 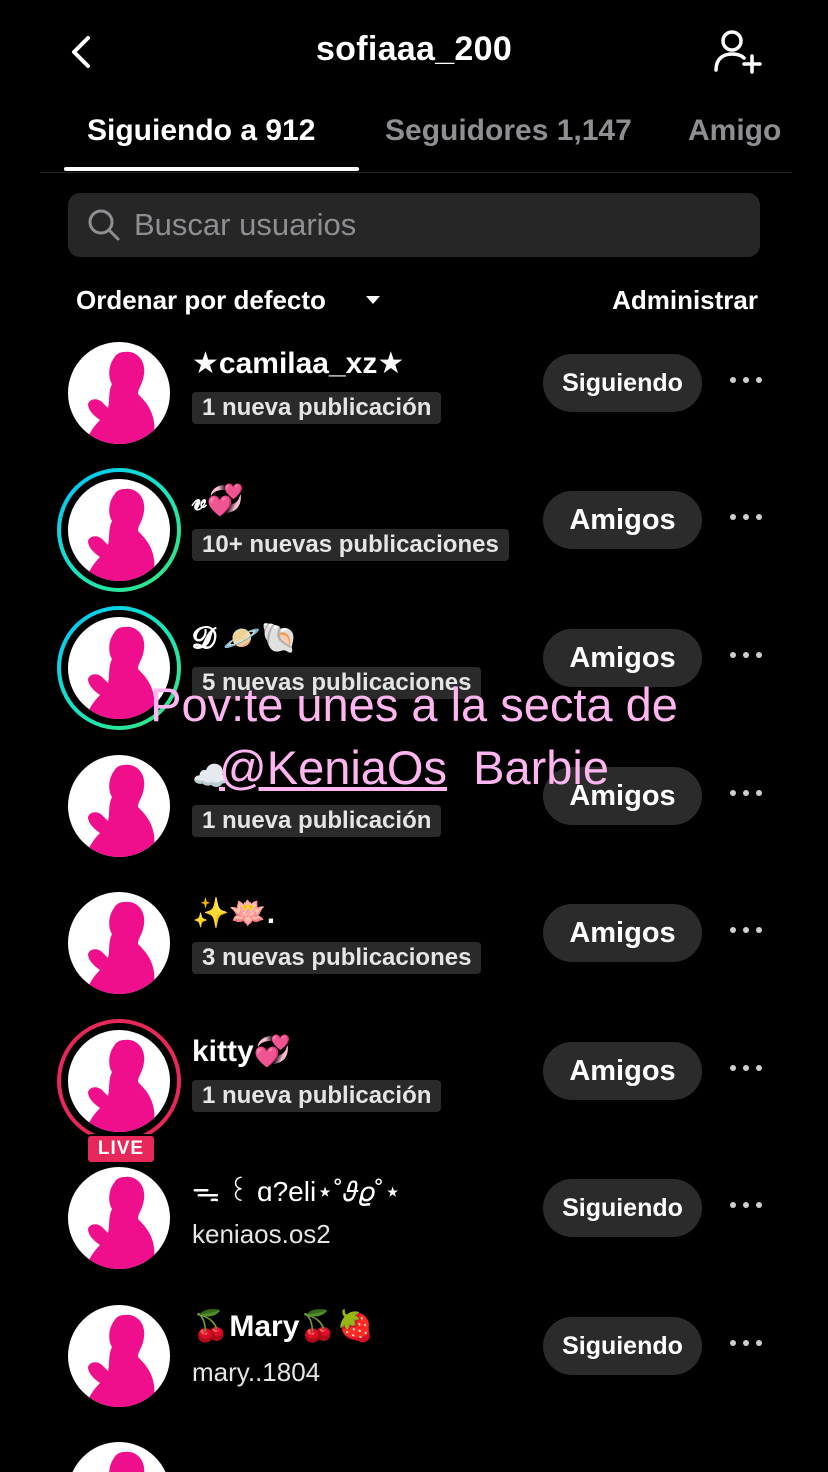 What do you see at coordinates (434, 225) in the screenshot?
I see `search-input` at bounding box center [434, 225].